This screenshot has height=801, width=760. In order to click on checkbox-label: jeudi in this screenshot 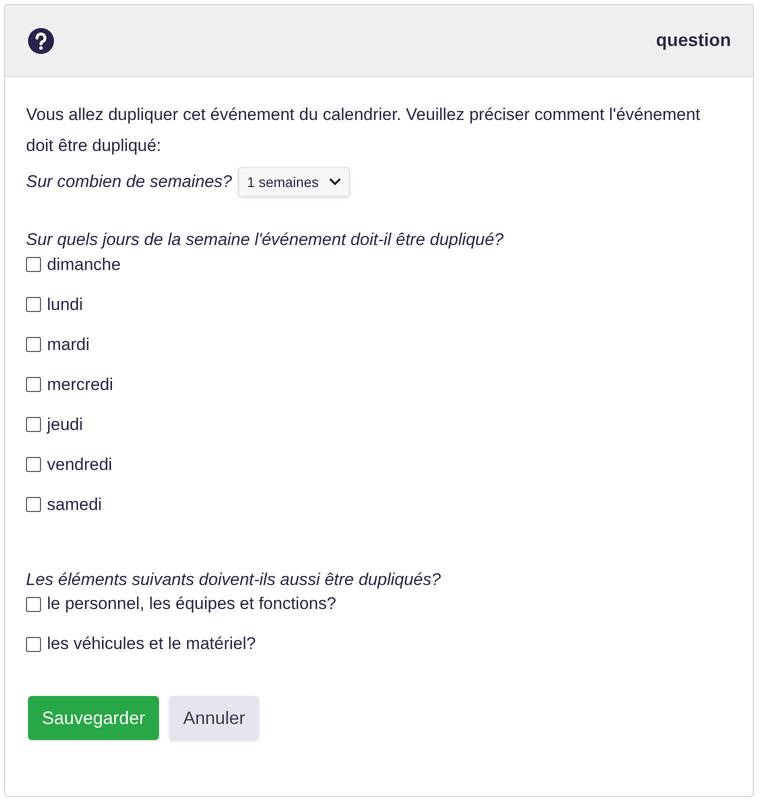, I will do `click(65, 425)`.